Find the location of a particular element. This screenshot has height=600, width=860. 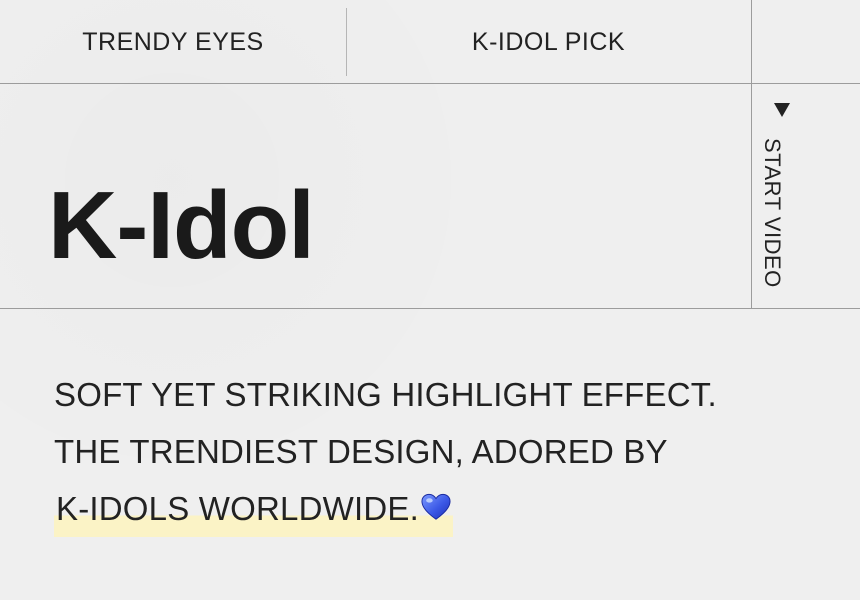

tab-trendy-eyes: TRENDY EYES is located at coordinates (173, 42).